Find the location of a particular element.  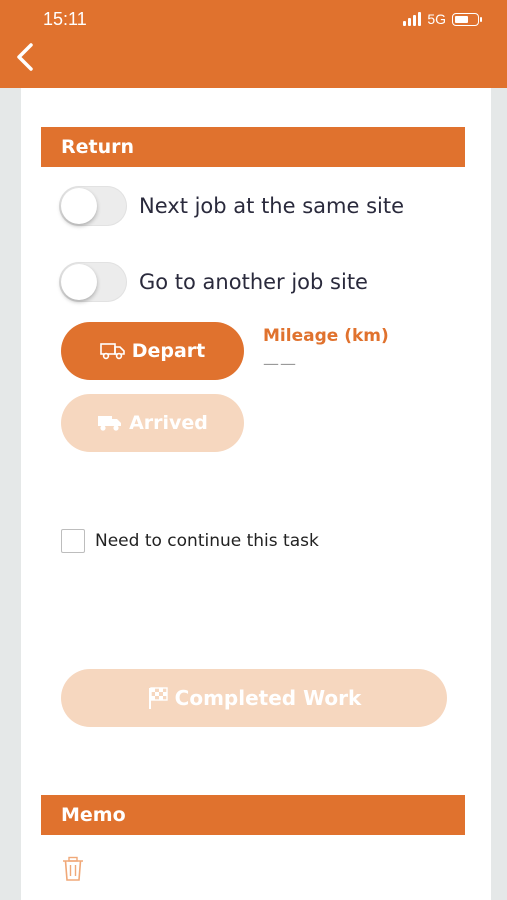

same-site-label: Next job at the same site is located at coordinates (271, 206).